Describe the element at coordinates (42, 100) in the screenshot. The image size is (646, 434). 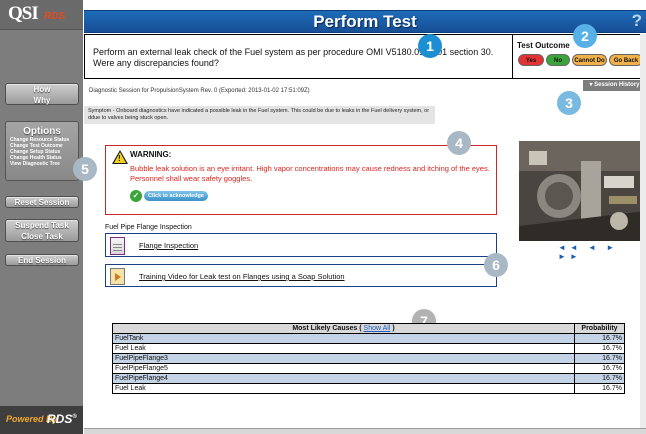
I see `why-label: Why` at that location.